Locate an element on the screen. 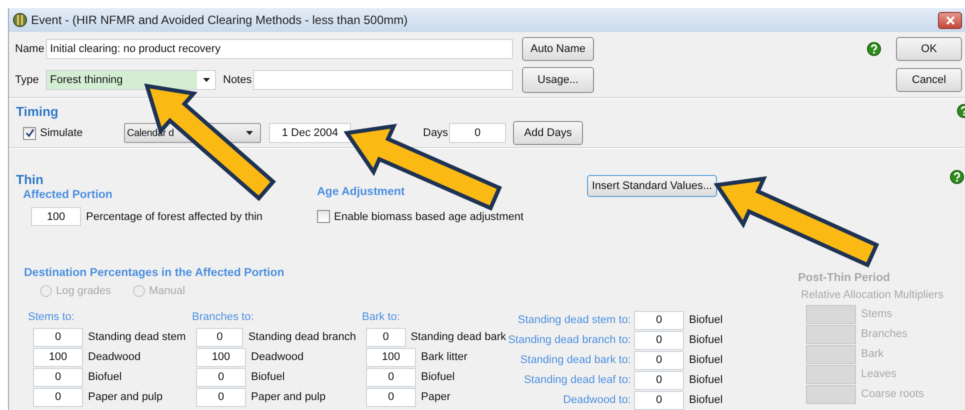 The width and height of the screenshot is (965, 410). ok-button: OK is located at coordinates (929, 49).